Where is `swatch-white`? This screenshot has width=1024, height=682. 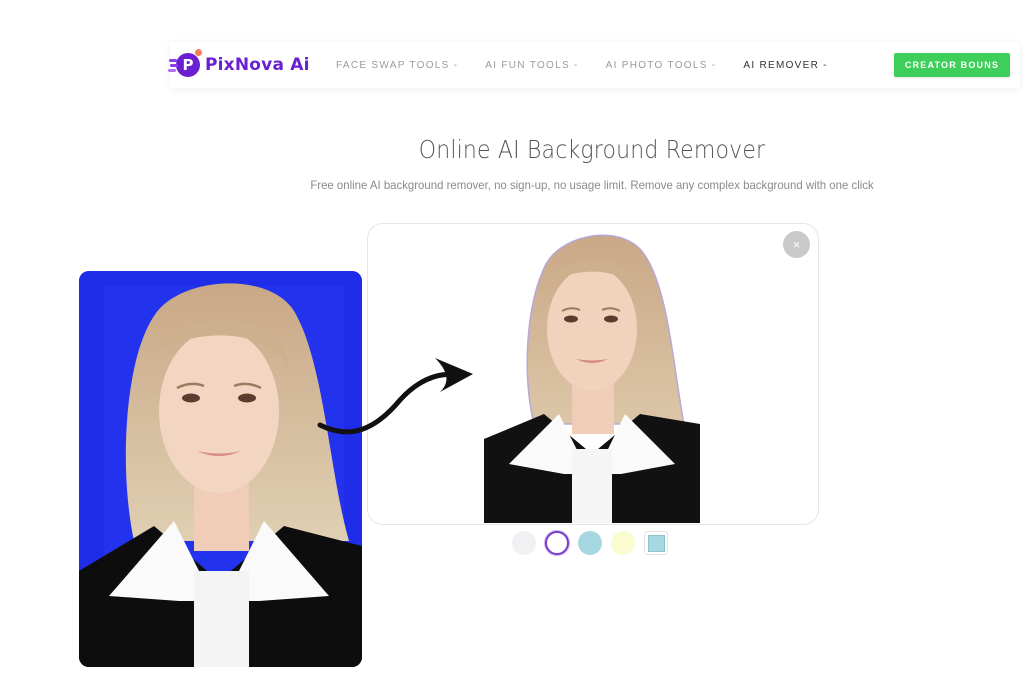 swatch-white is located at coordinates (557, 543).